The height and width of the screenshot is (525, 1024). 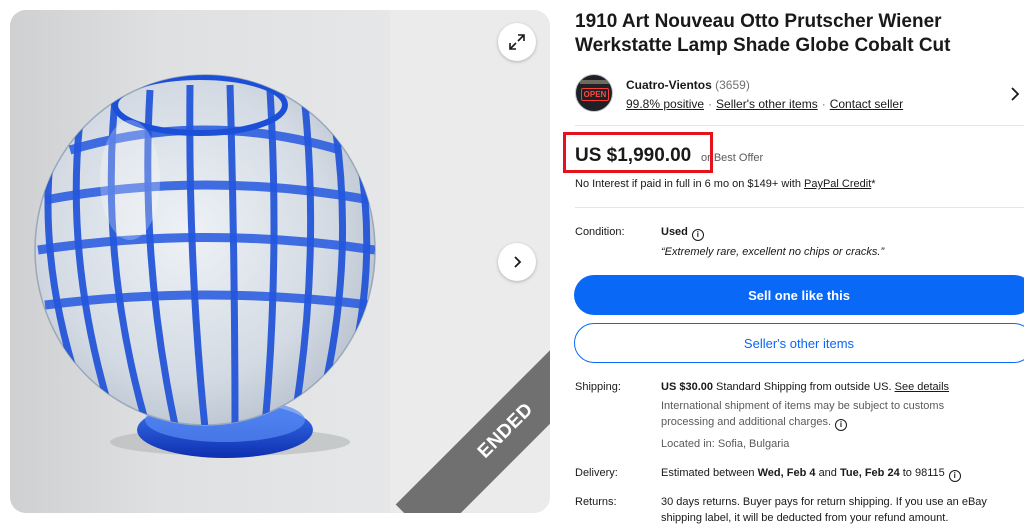 What do you see at coordinates (804, 387) in the screenshot?
I see `shipping-method: Standard Shipping from outside US.` at bounding box center [804, 387].